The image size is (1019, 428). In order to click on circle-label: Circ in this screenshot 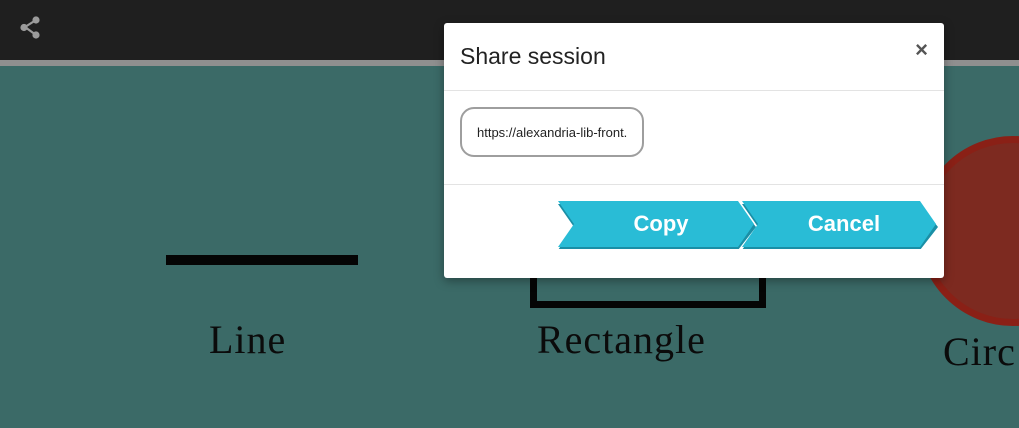, I will do `click(979, 351)`.